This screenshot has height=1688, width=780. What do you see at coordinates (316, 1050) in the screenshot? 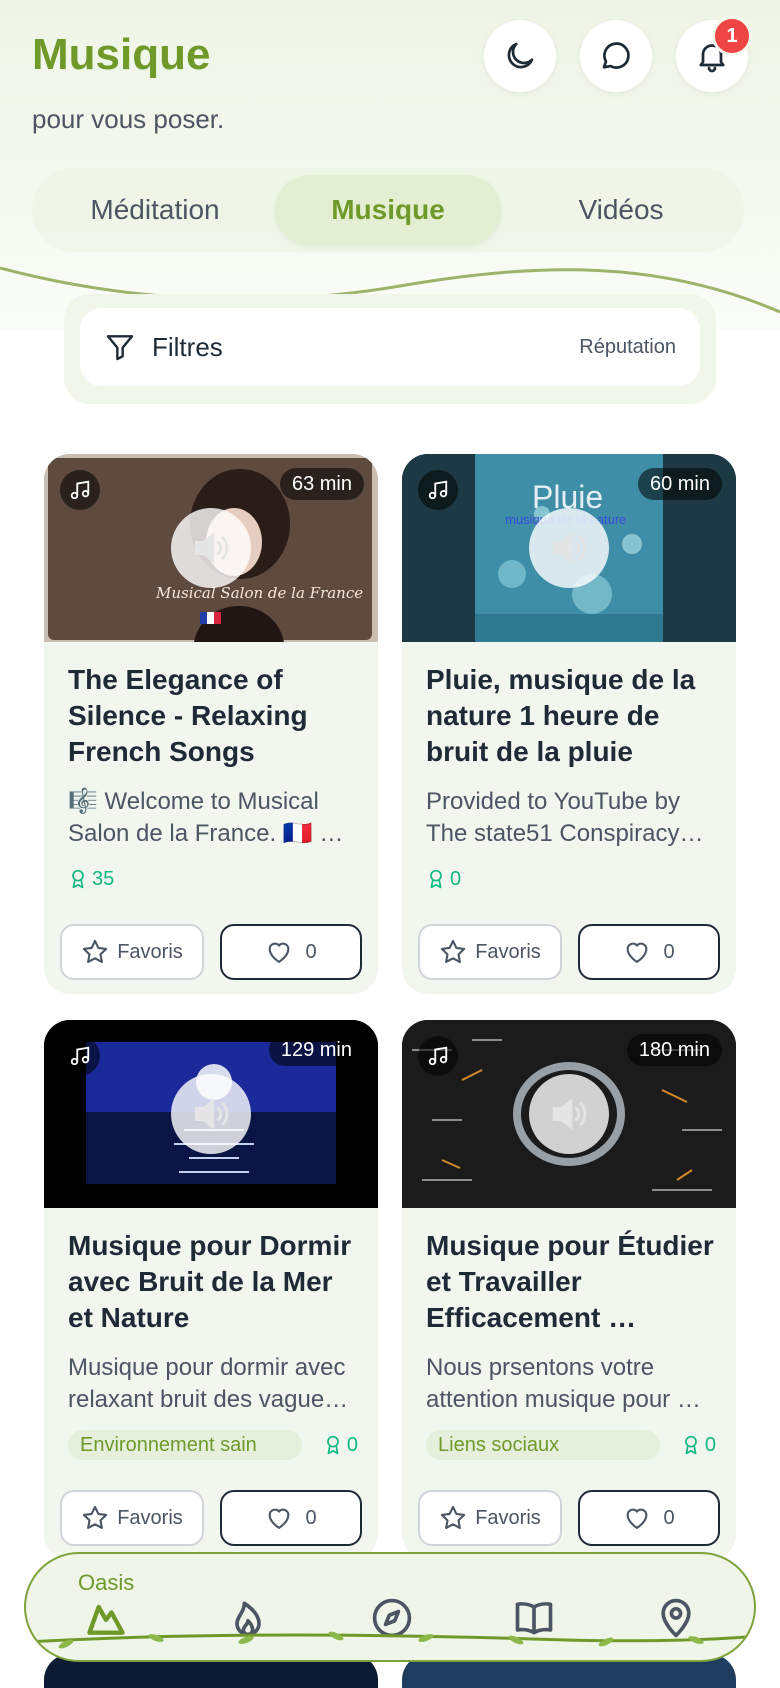
I see `duration-badge: 129 min` at bounding box center [316, 1050].